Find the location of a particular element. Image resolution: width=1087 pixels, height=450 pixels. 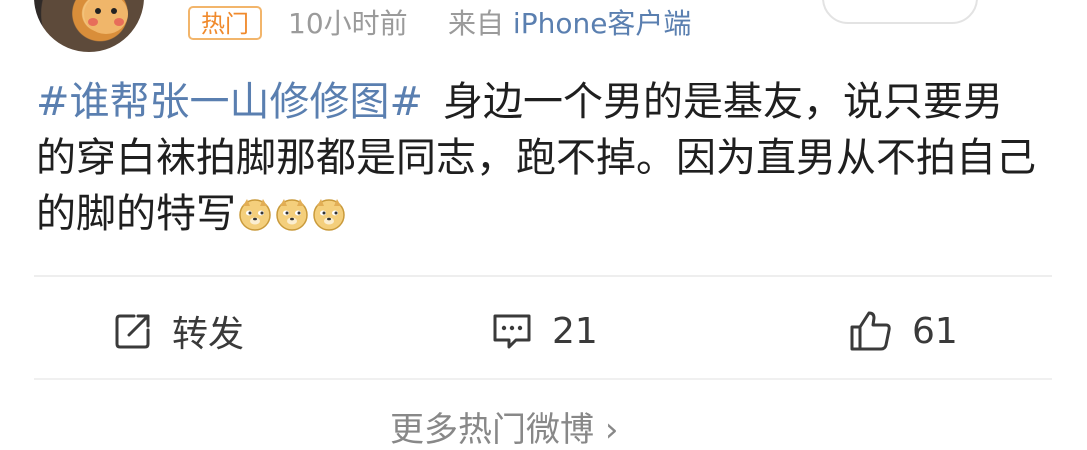

hashtag-link: #谁帮张一山修修图# is located at coordinates (229, 102).